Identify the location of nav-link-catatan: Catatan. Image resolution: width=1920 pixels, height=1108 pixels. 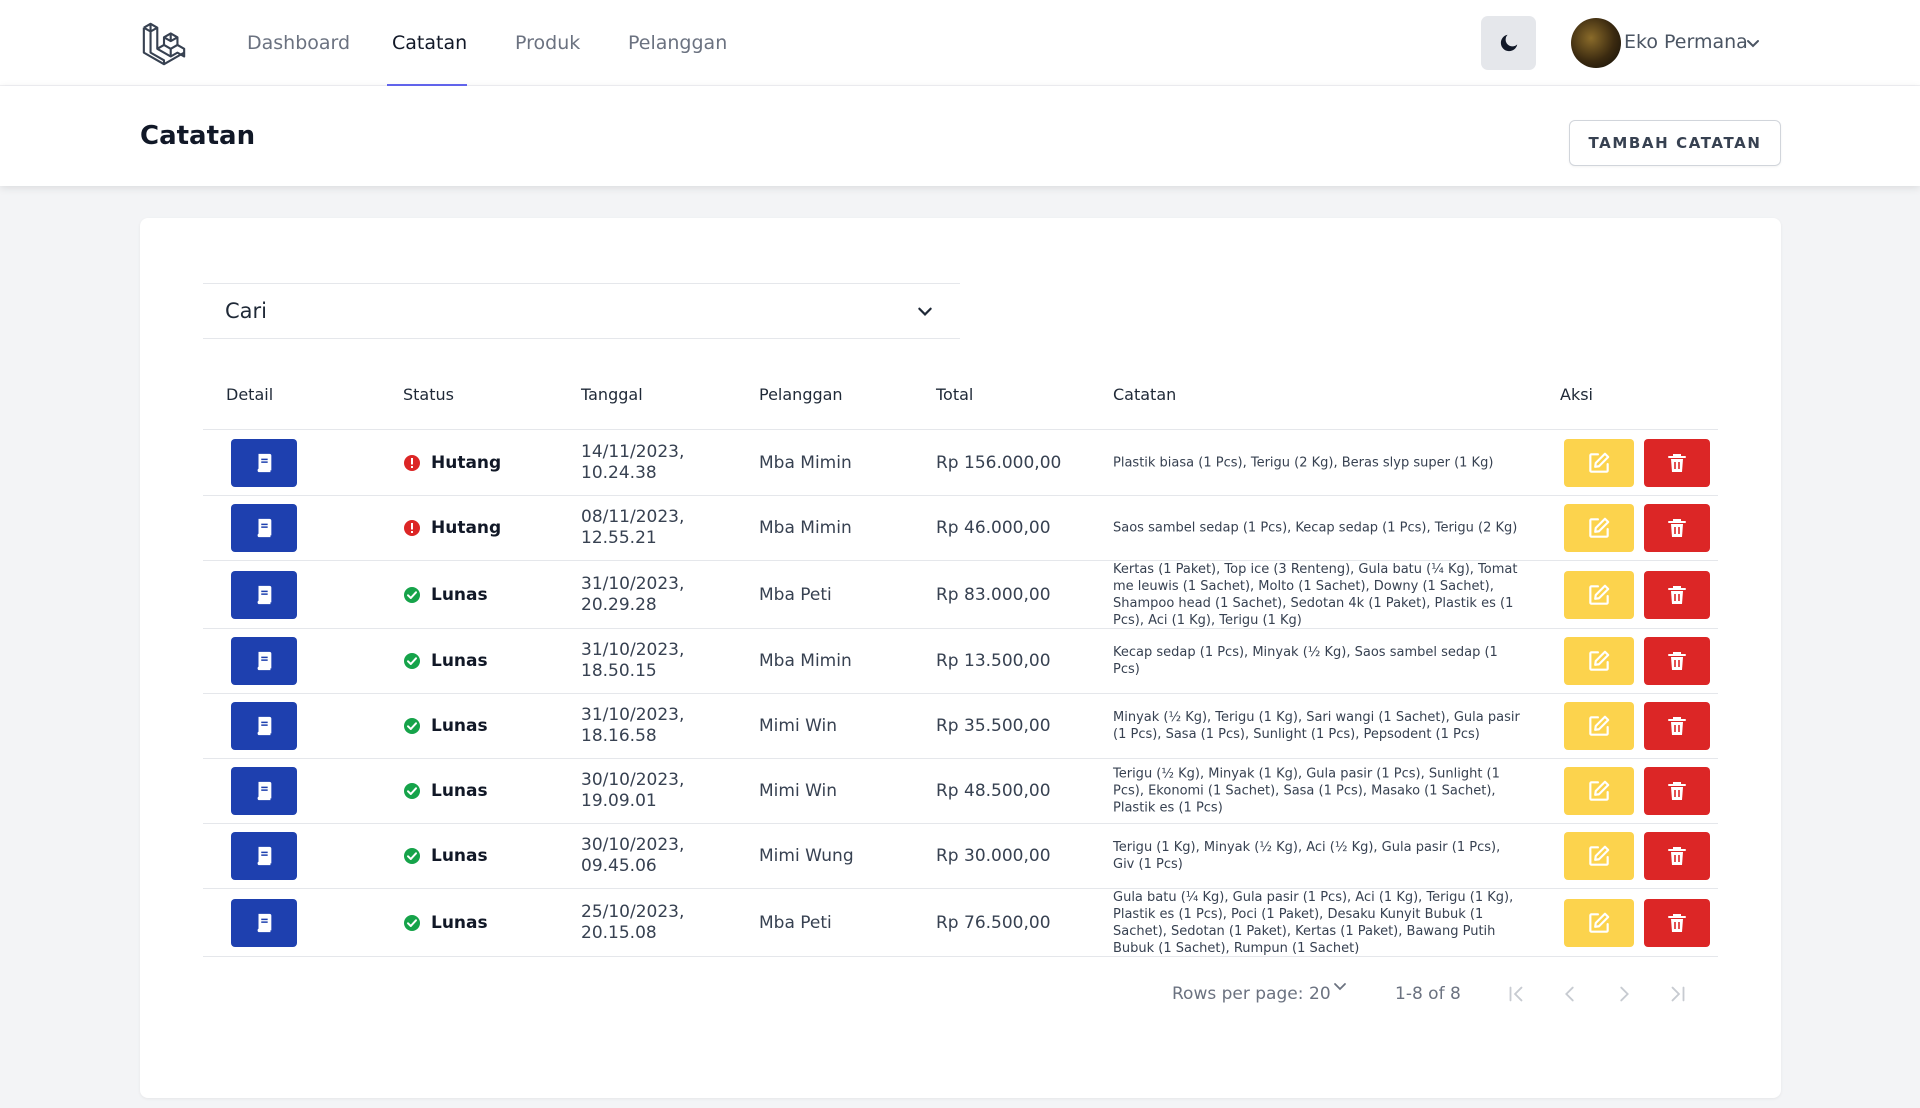
(429, 43).